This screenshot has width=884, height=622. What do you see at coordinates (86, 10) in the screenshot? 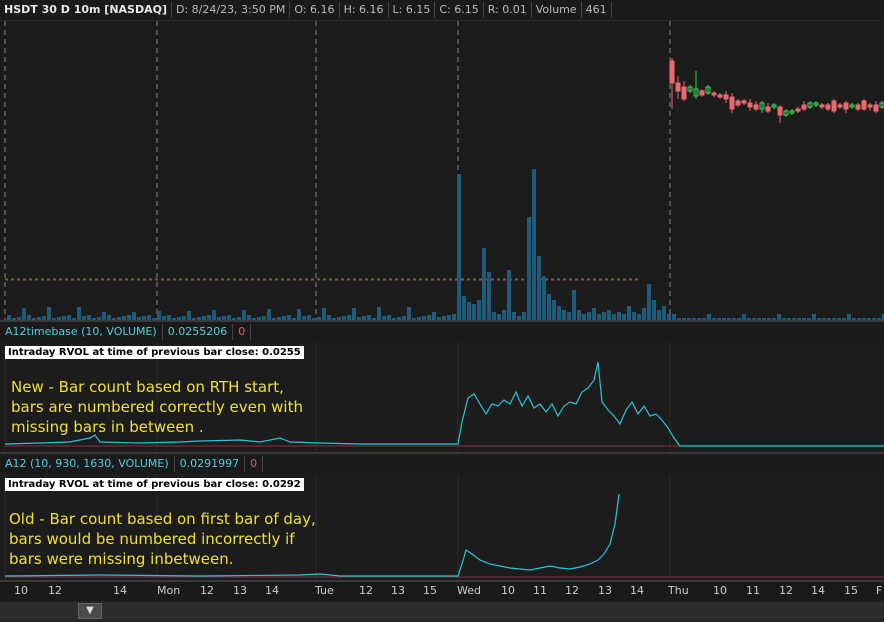
I see `symbol-label: HSDT 30 D 10m [NASDAQ]` at bounding box center [86, 10].